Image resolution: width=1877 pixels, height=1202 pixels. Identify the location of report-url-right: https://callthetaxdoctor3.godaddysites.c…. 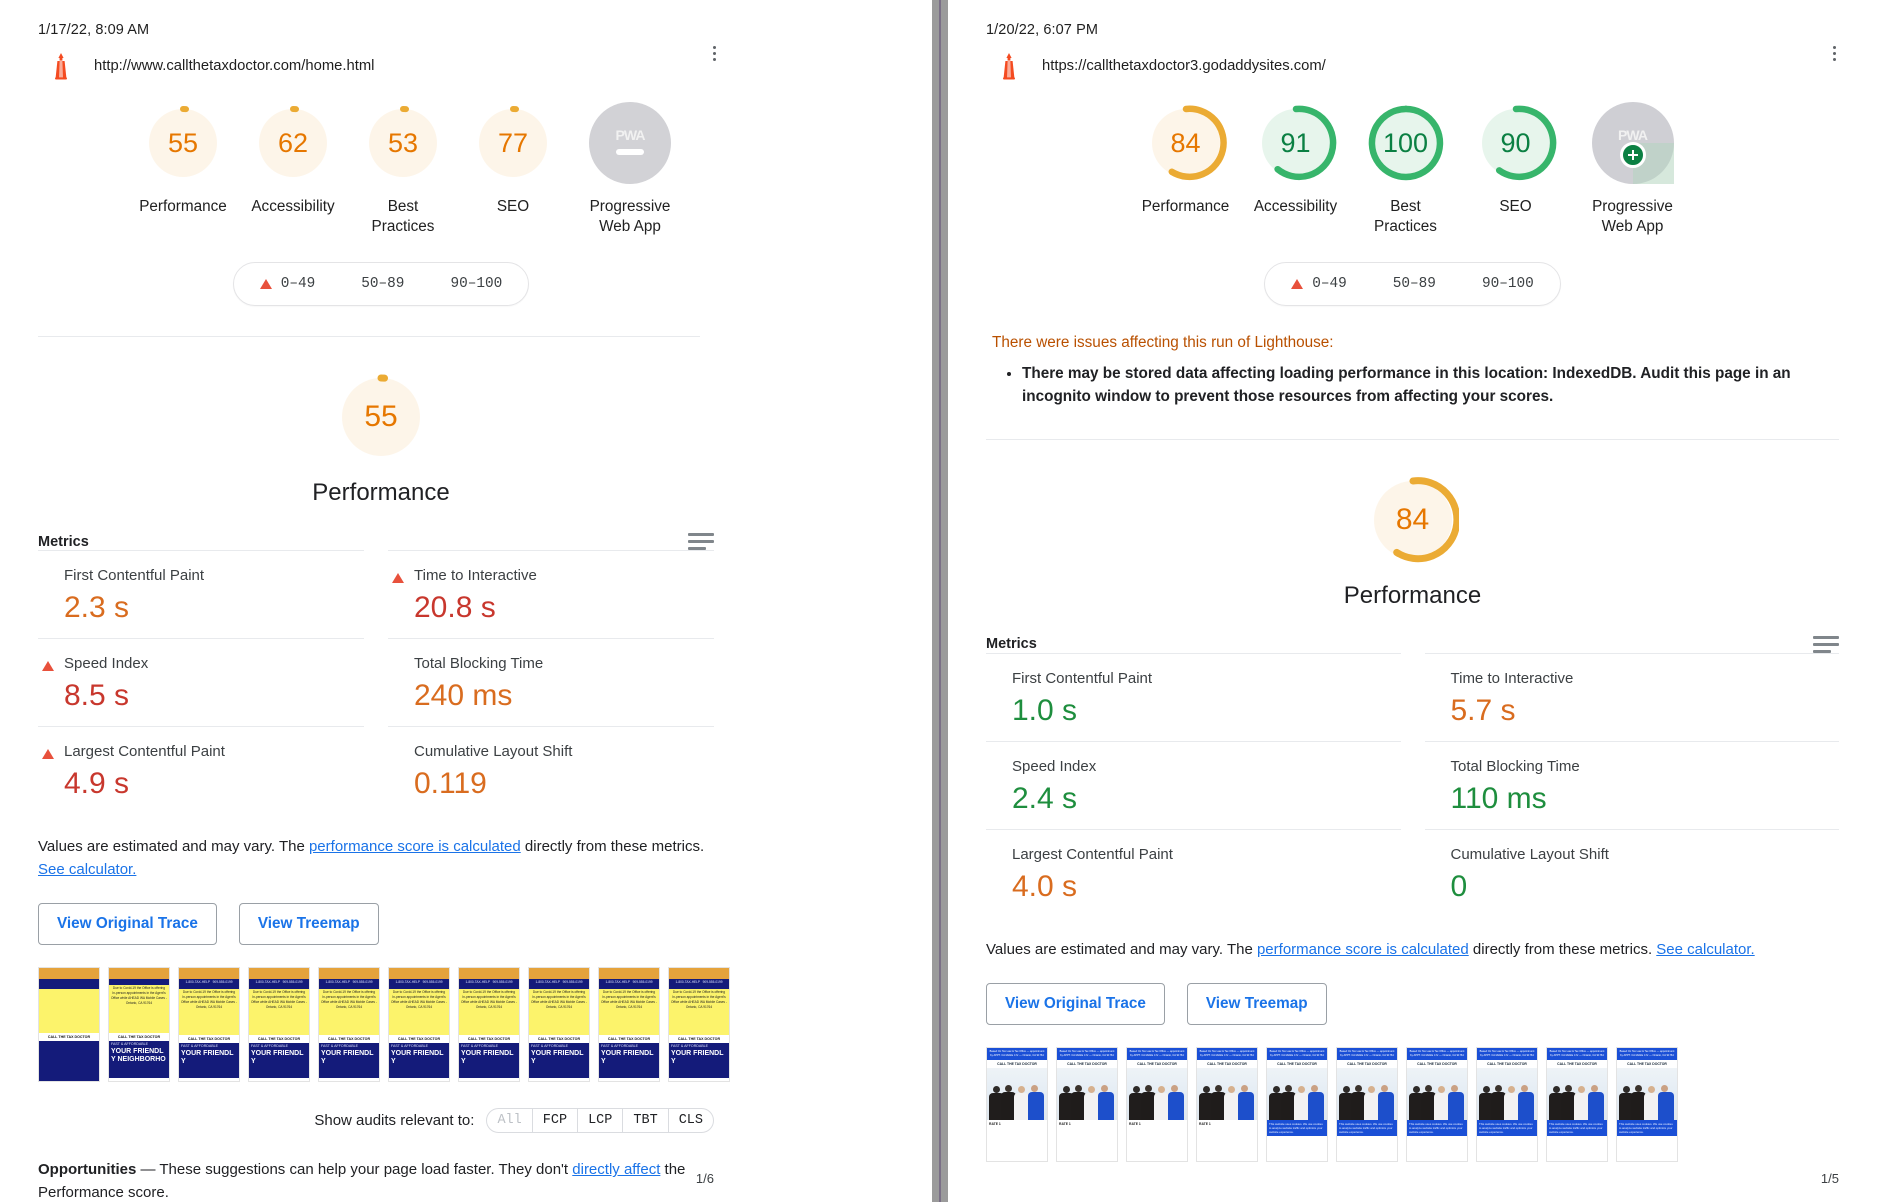
(1184, 66).